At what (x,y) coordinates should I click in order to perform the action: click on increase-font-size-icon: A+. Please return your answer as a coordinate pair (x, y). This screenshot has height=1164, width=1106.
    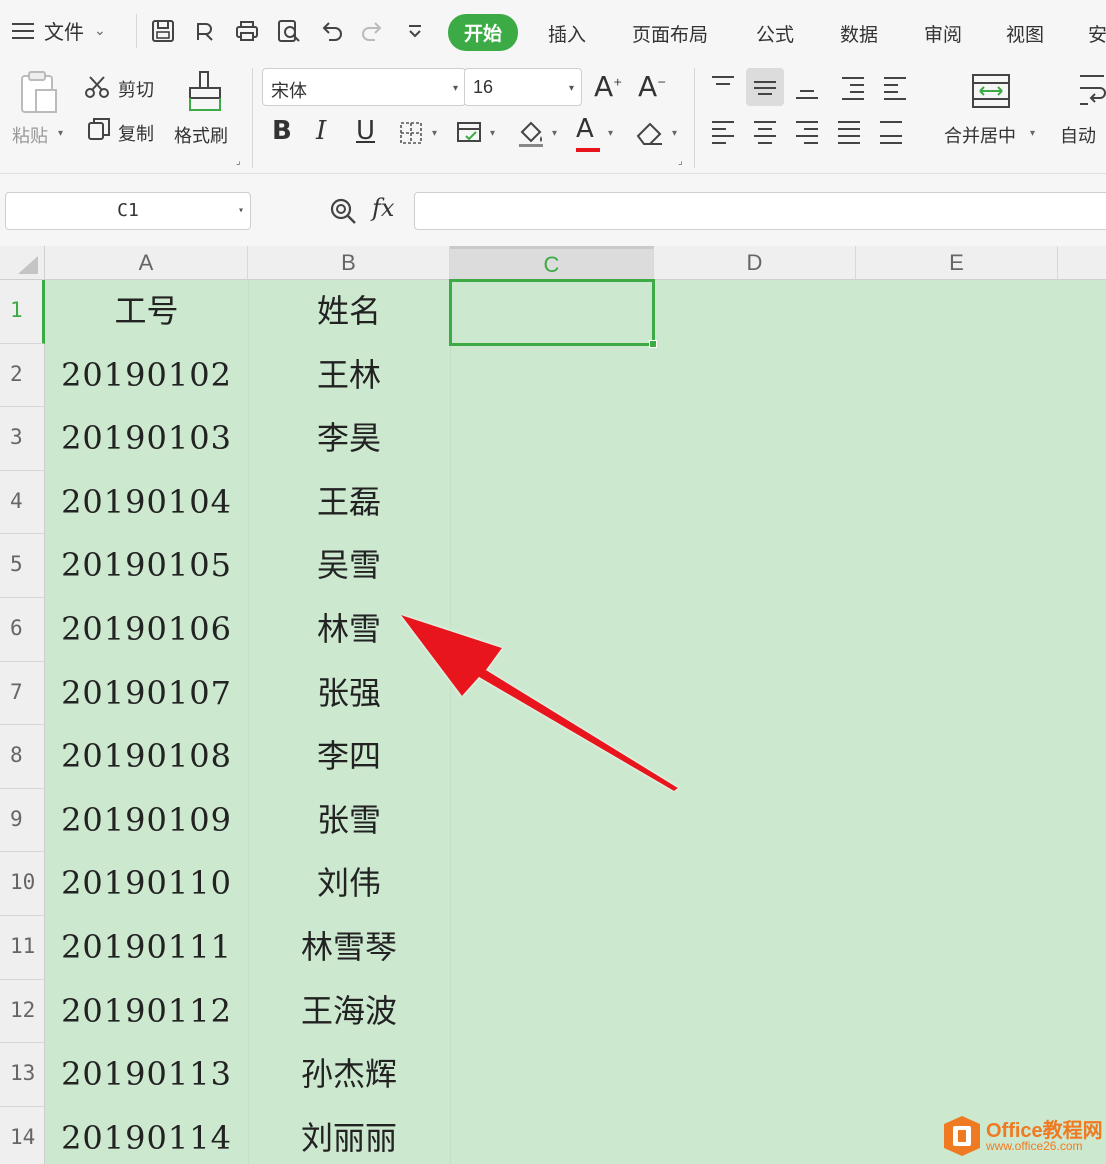
    Looking at the image, I should click on (608, 86).